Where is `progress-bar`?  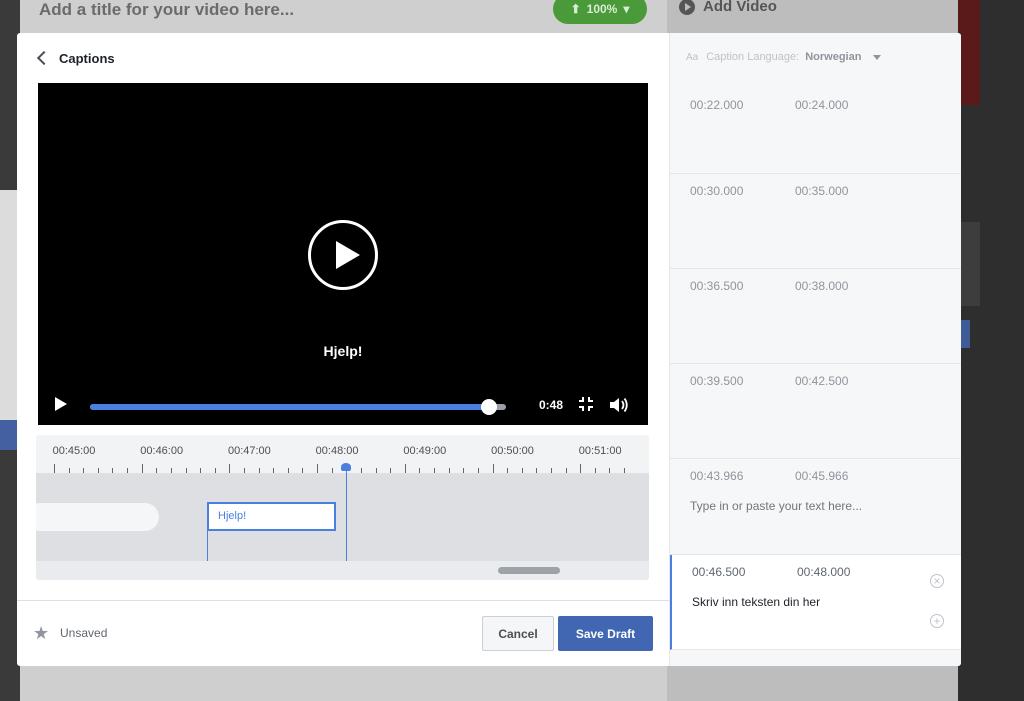
progress-bar is located at coordinates (298, 407).